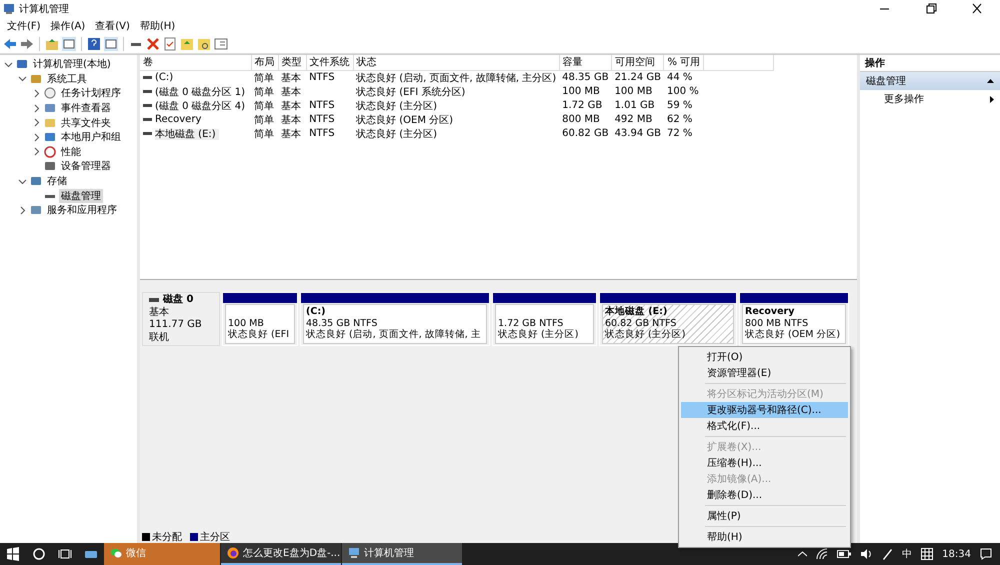  I want to click on start-icon, so click(13, 554).